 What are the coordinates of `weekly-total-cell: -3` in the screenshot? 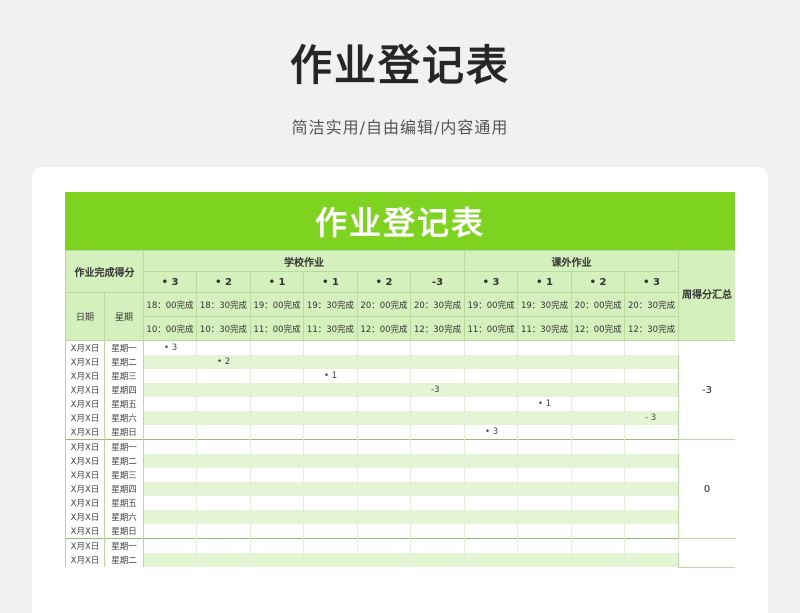 It's located at (706, 390).